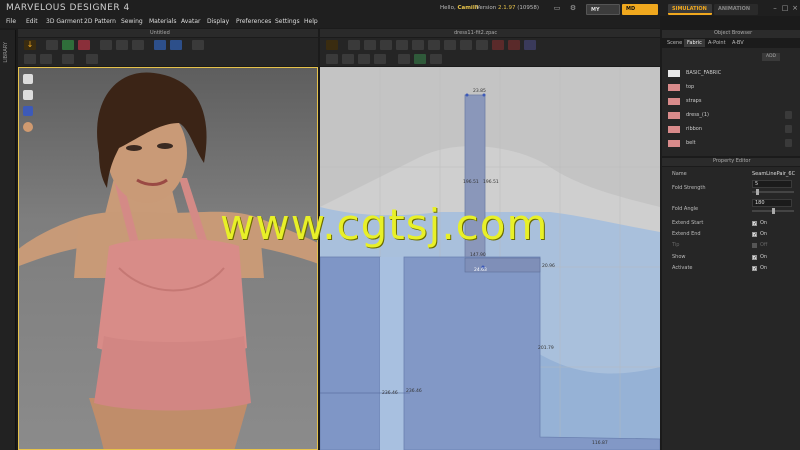 The image size is (800, 450). Describe the element at coordinates (730, 102) in the screenshot. I see `fabric-row: straps` at that location.